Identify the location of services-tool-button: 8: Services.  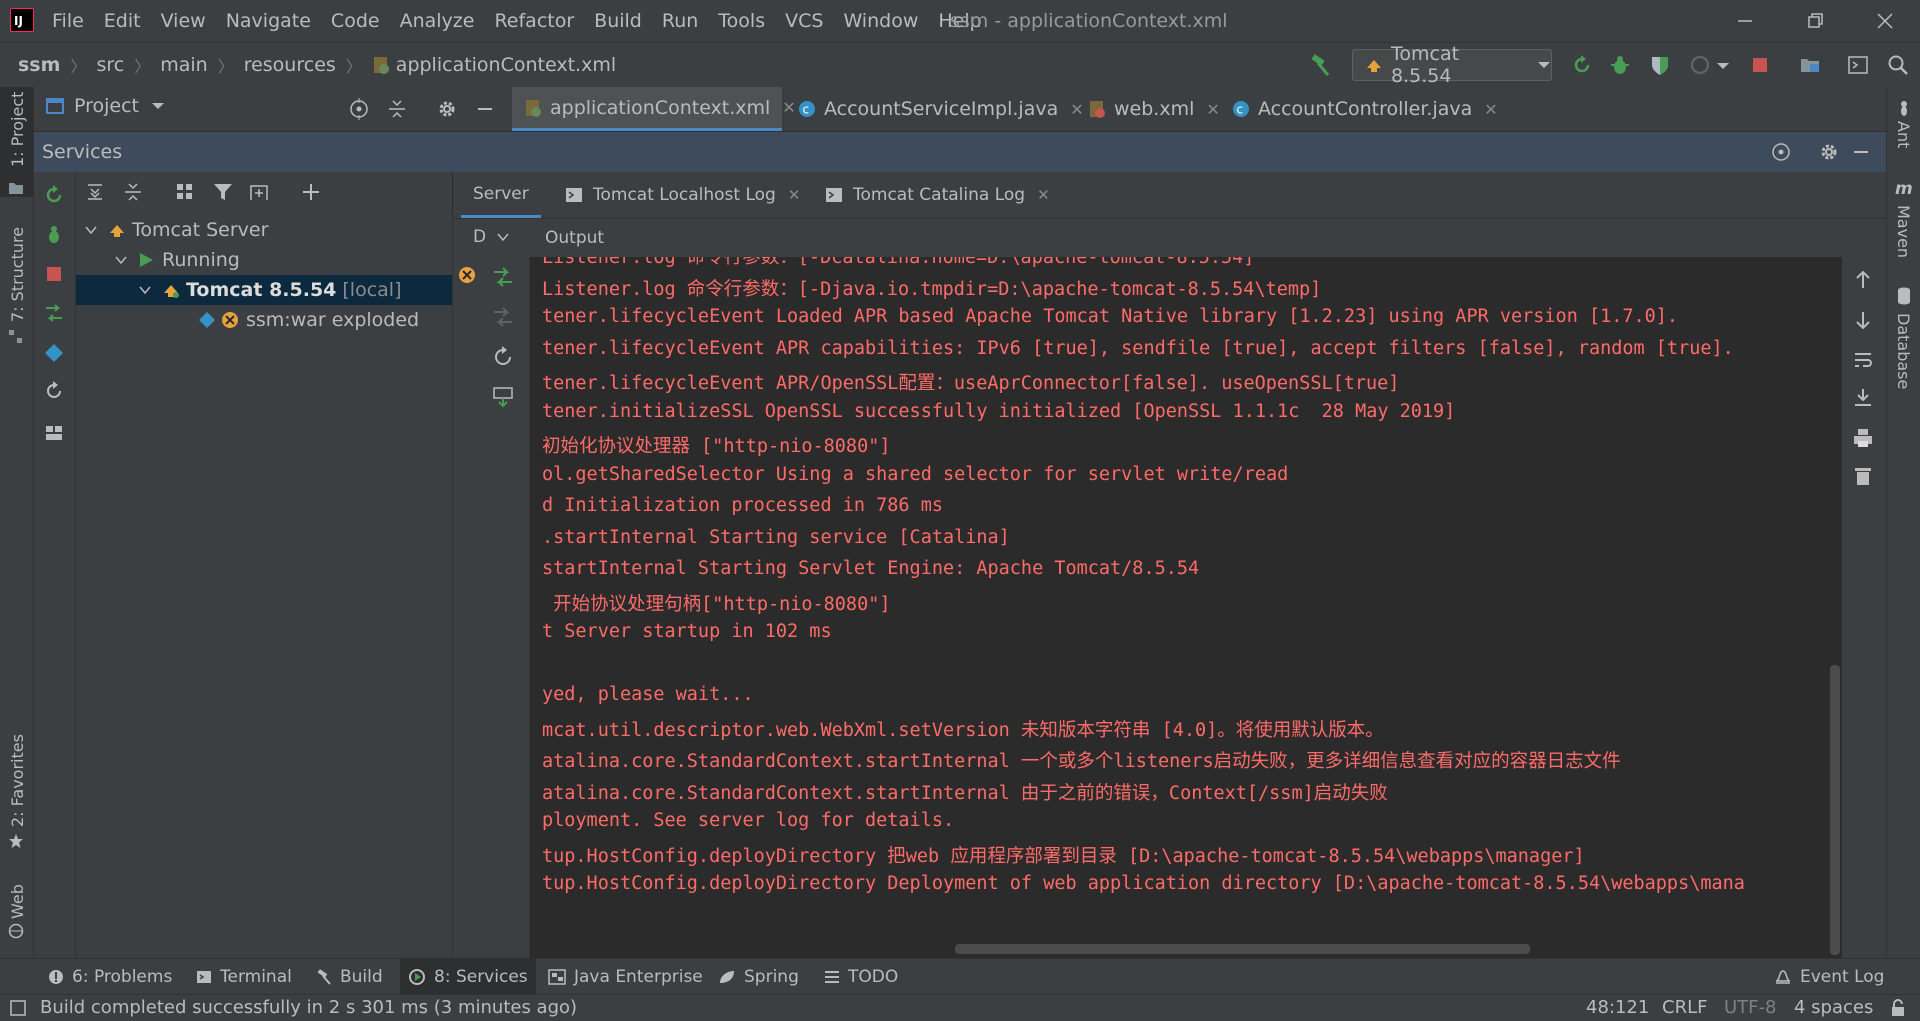
(468, 977).